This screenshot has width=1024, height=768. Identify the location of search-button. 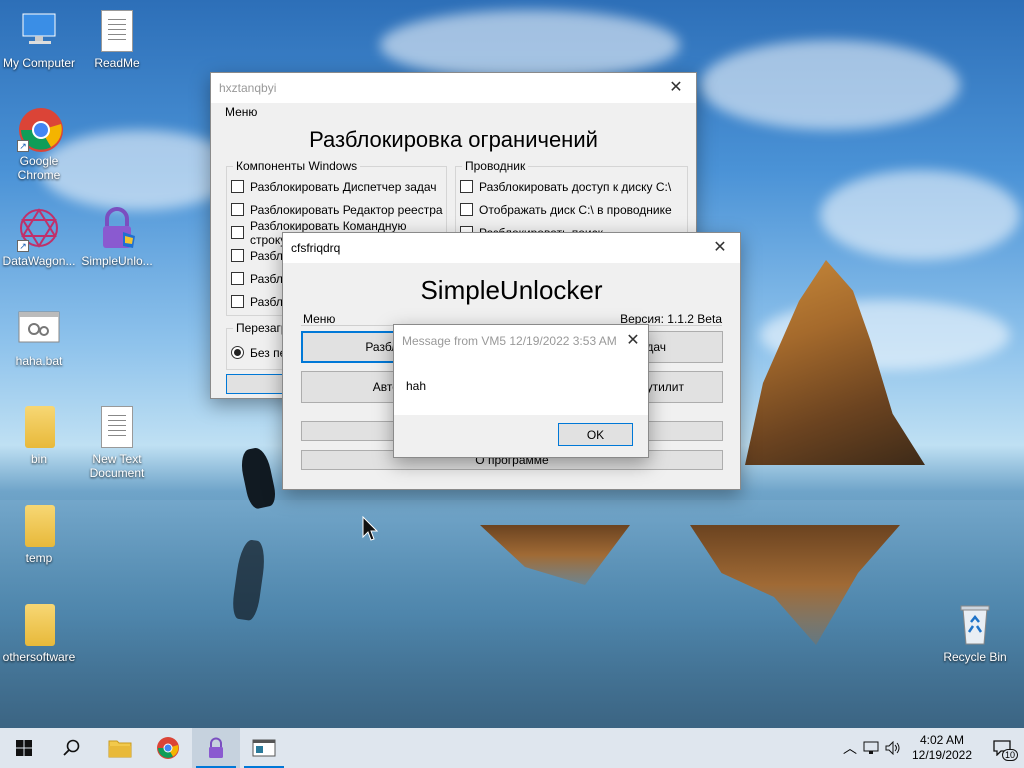
(72, 748).